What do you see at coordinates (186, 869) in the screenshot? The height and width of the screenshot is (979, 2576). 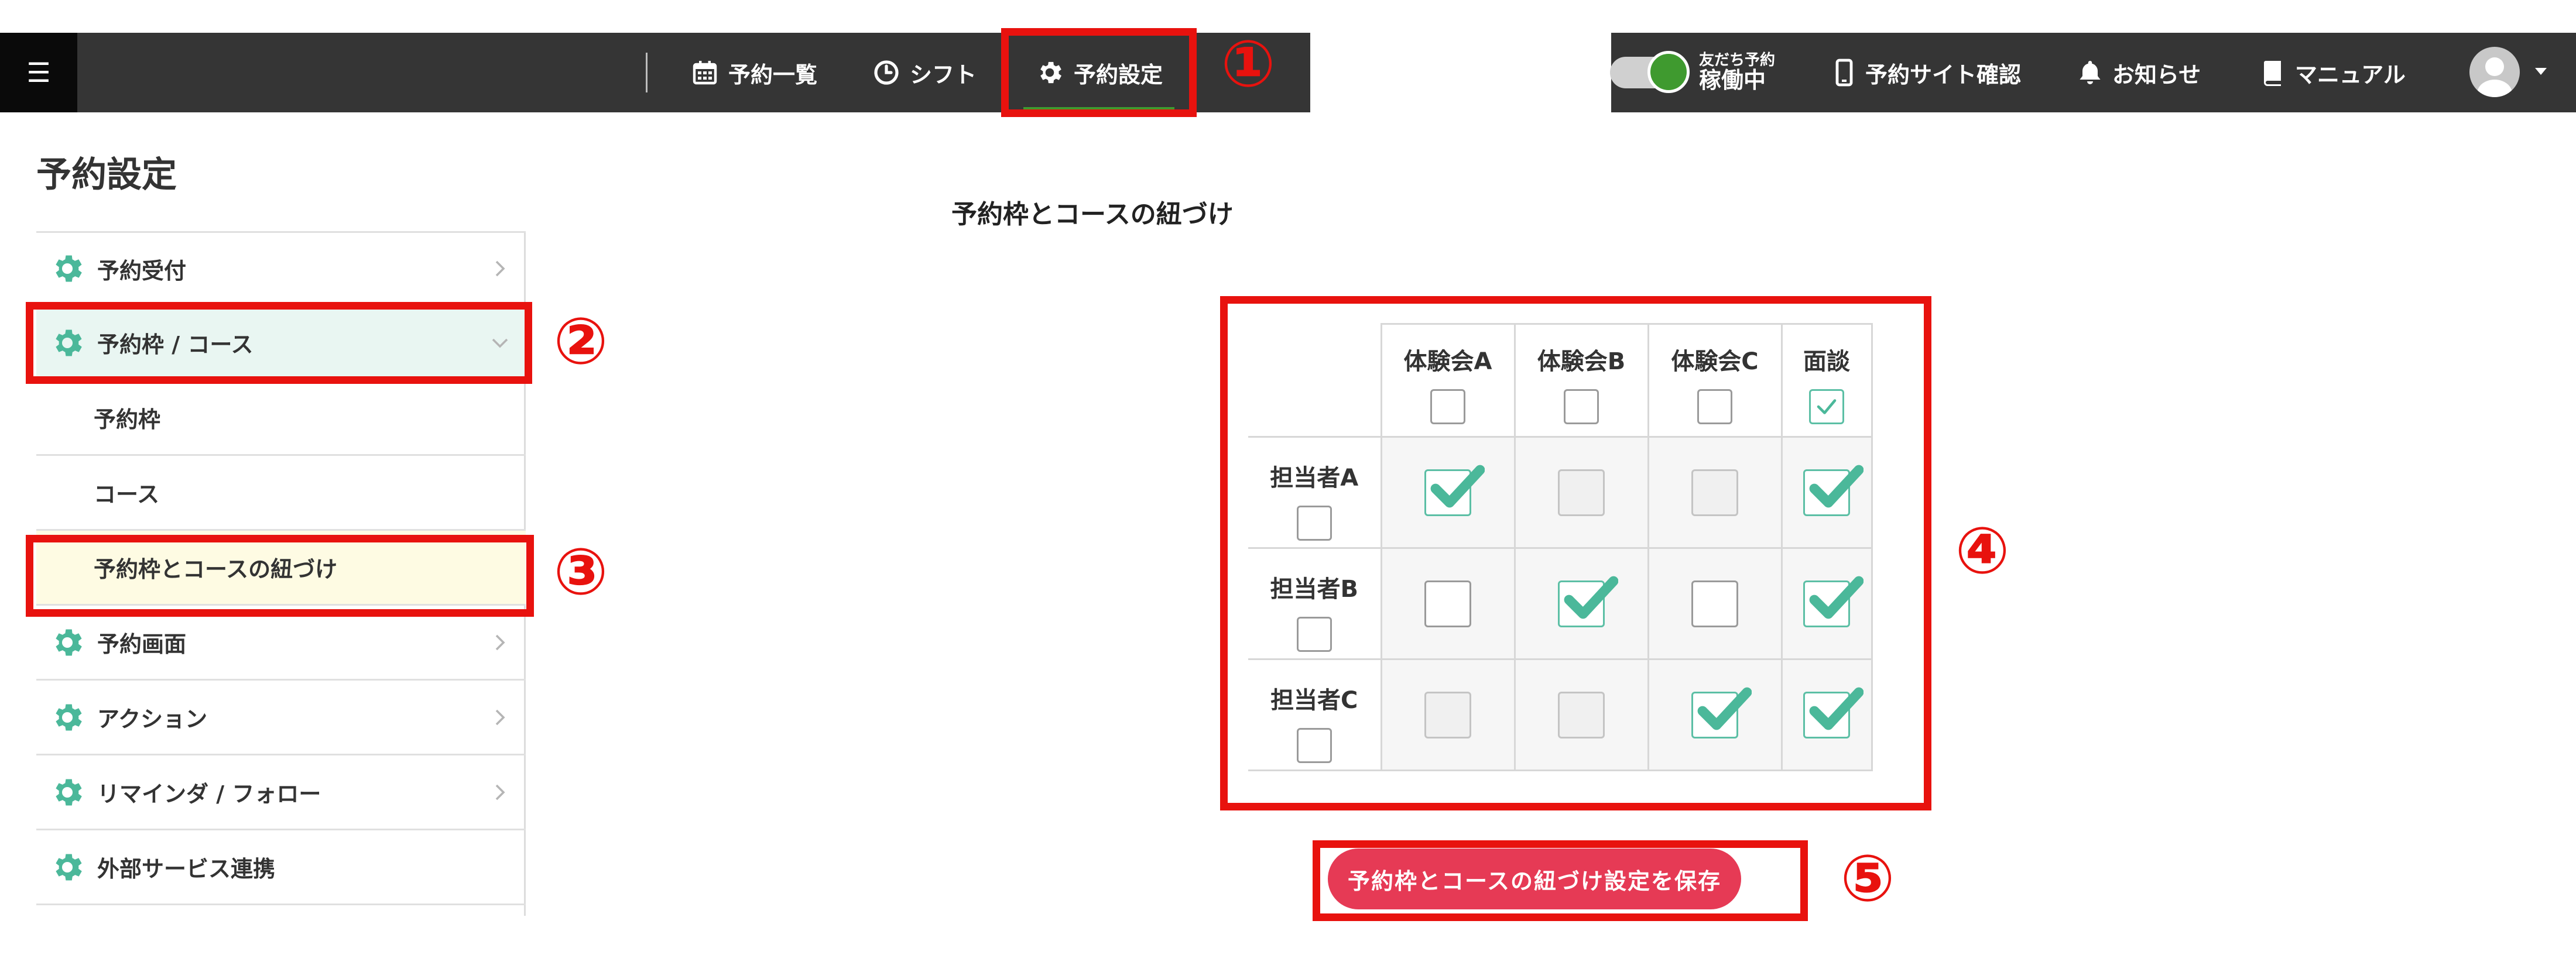 I see `sidebar-item-label: 外部サービス連携` at bounding box center [186, 869].